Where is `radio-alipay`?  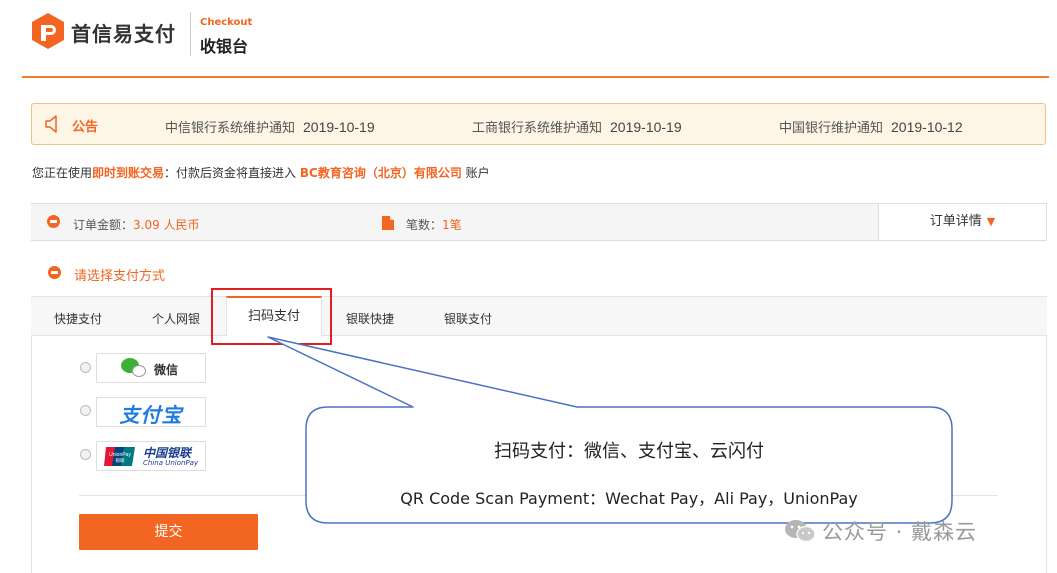
radio-alipay is located at coordinates (85, 410).